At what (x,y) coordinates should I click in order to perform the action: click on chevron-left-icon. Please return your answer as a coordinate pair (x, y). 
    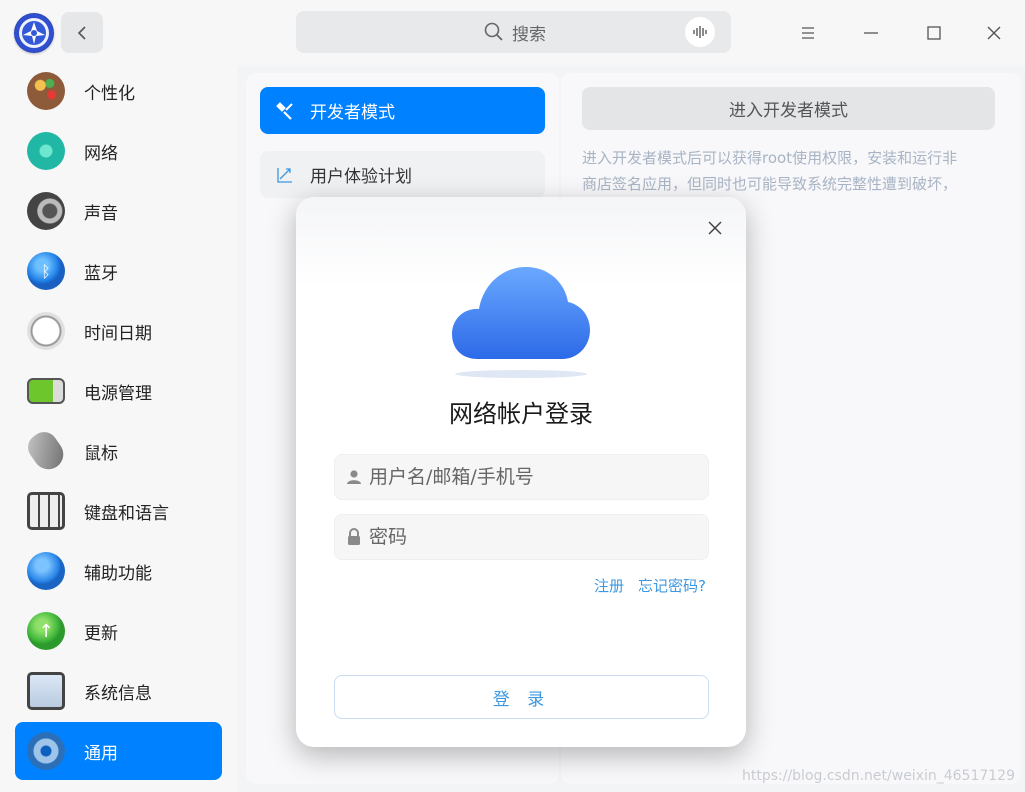
    Looking at the image, I should click on (81, 32).